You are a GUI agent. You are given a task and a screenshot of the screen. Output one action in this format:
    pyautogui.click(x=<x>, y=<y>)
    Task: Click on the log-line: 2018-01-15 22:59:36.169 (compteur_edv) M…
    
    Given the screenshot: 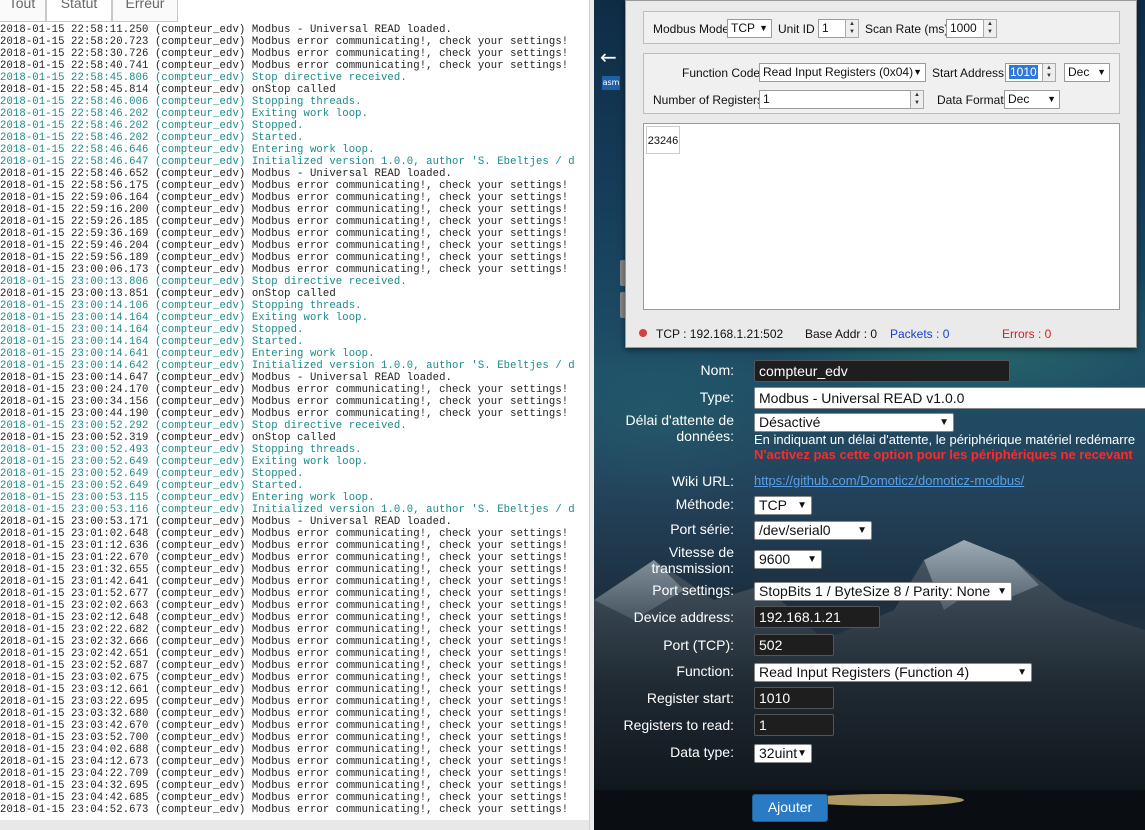 What is the action you would take?
    pyautogui.click(x=284, y=234)
    